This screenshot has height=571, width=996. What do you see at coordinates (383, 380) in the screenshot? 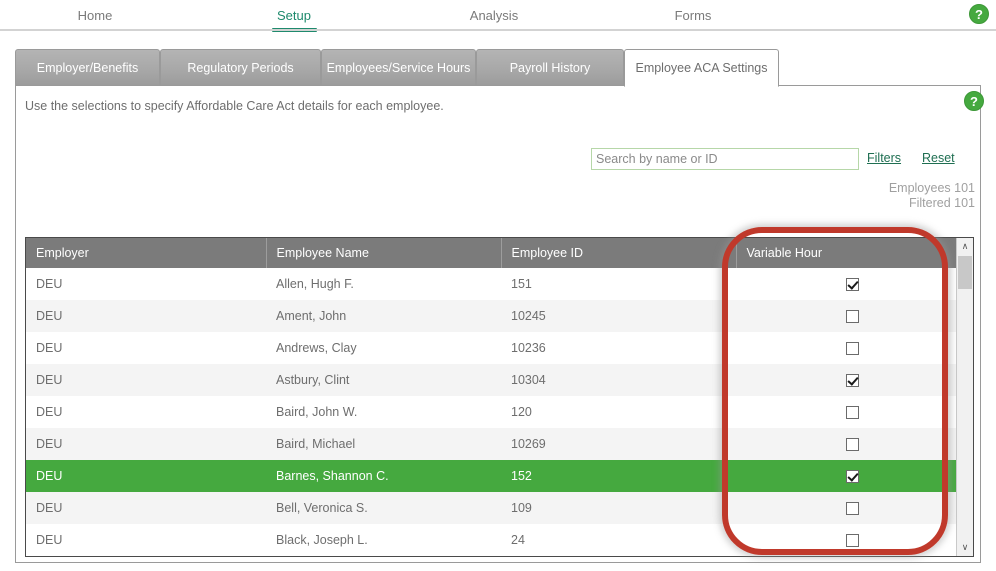
I see `cell-employee-name: Astbury, Clint` at bounding box center [383, 380].